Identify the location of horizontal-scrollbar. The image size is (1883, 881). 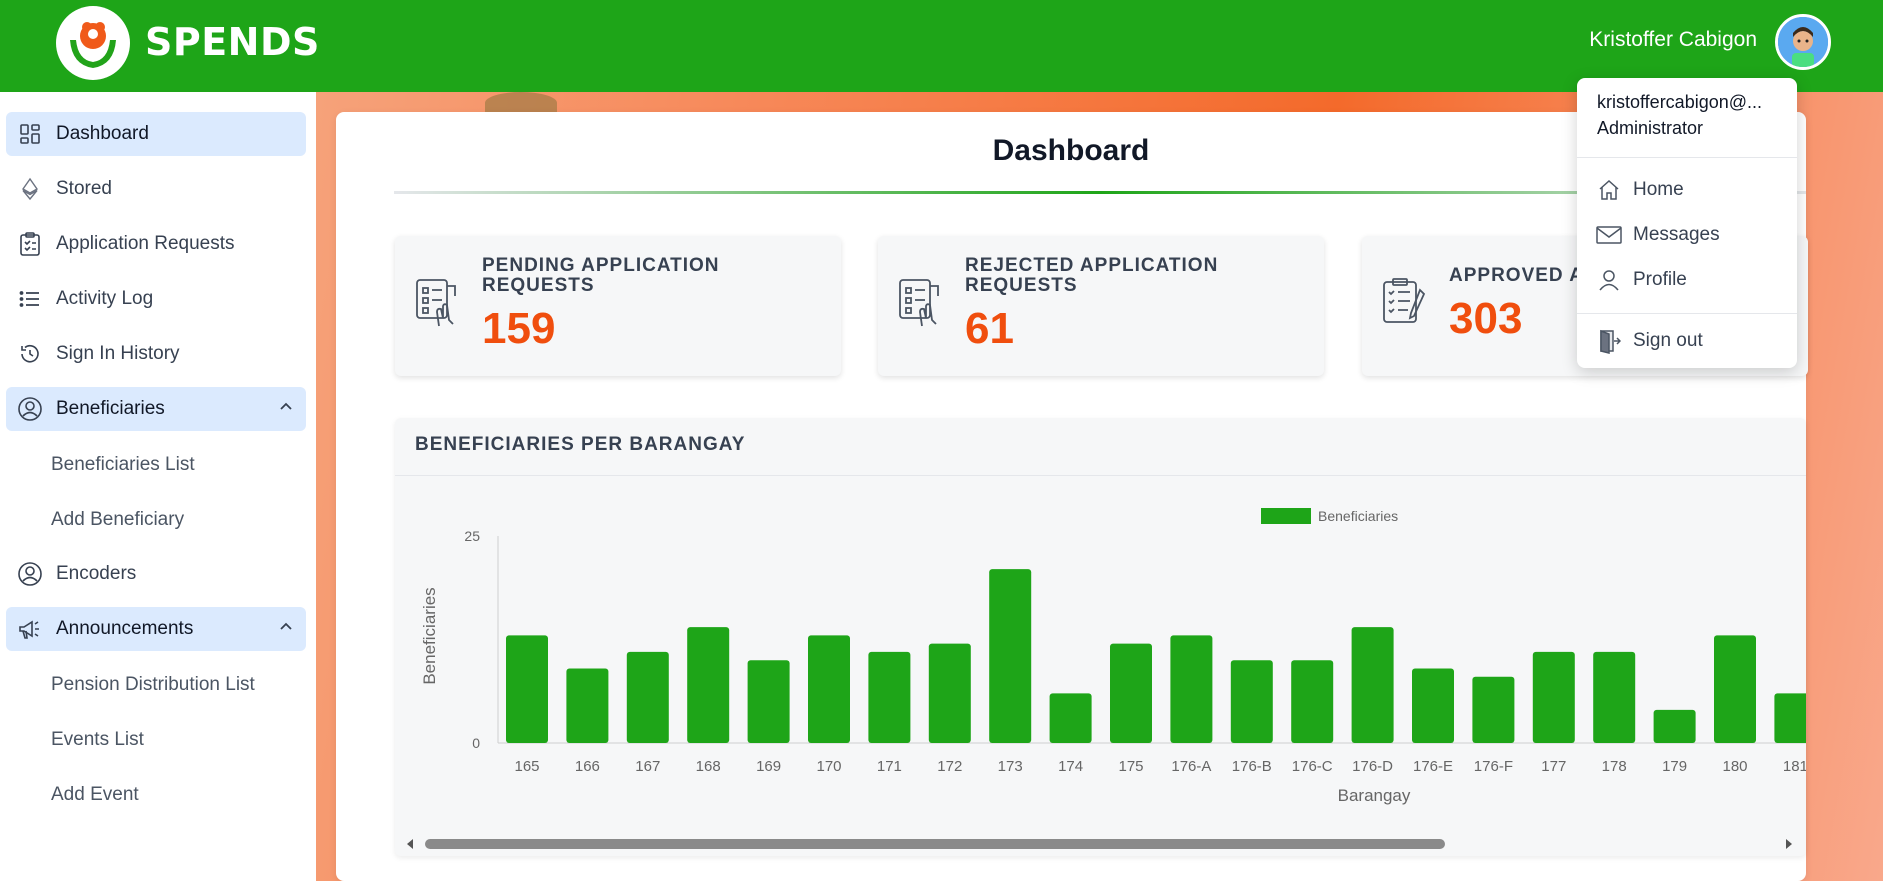
(1100, 843).